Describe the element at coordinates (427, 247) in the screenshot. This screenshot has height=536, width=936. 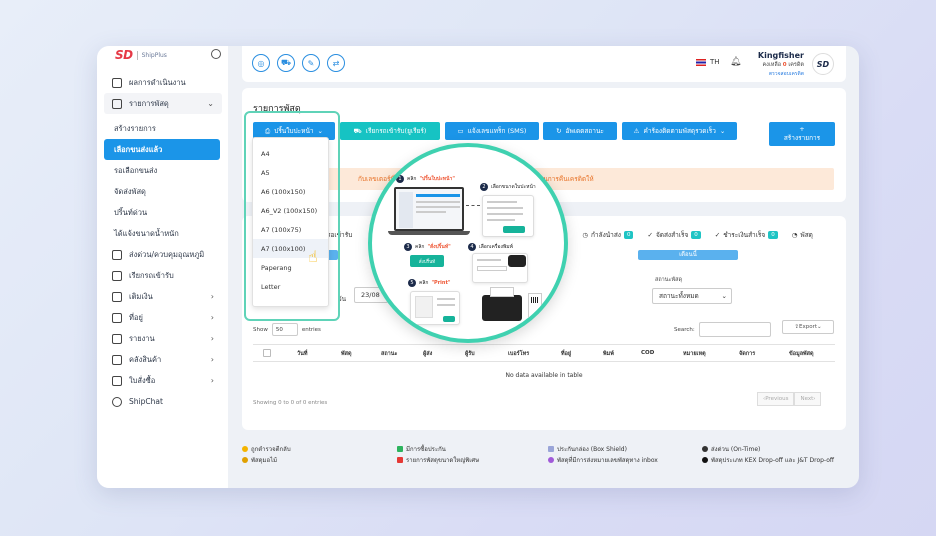
I see `tutorial-step-3: 3 คลิก "สั่งปริ้นท์"` at that location.